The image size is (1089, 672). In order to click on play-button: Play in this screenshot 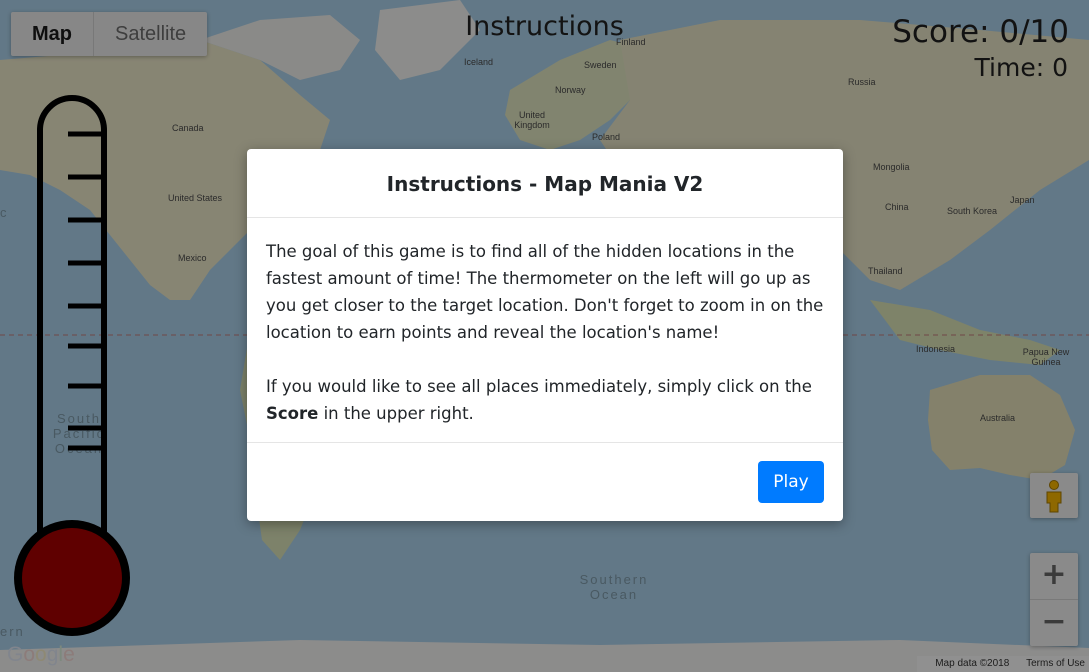, I will do `click(791, 482)`.